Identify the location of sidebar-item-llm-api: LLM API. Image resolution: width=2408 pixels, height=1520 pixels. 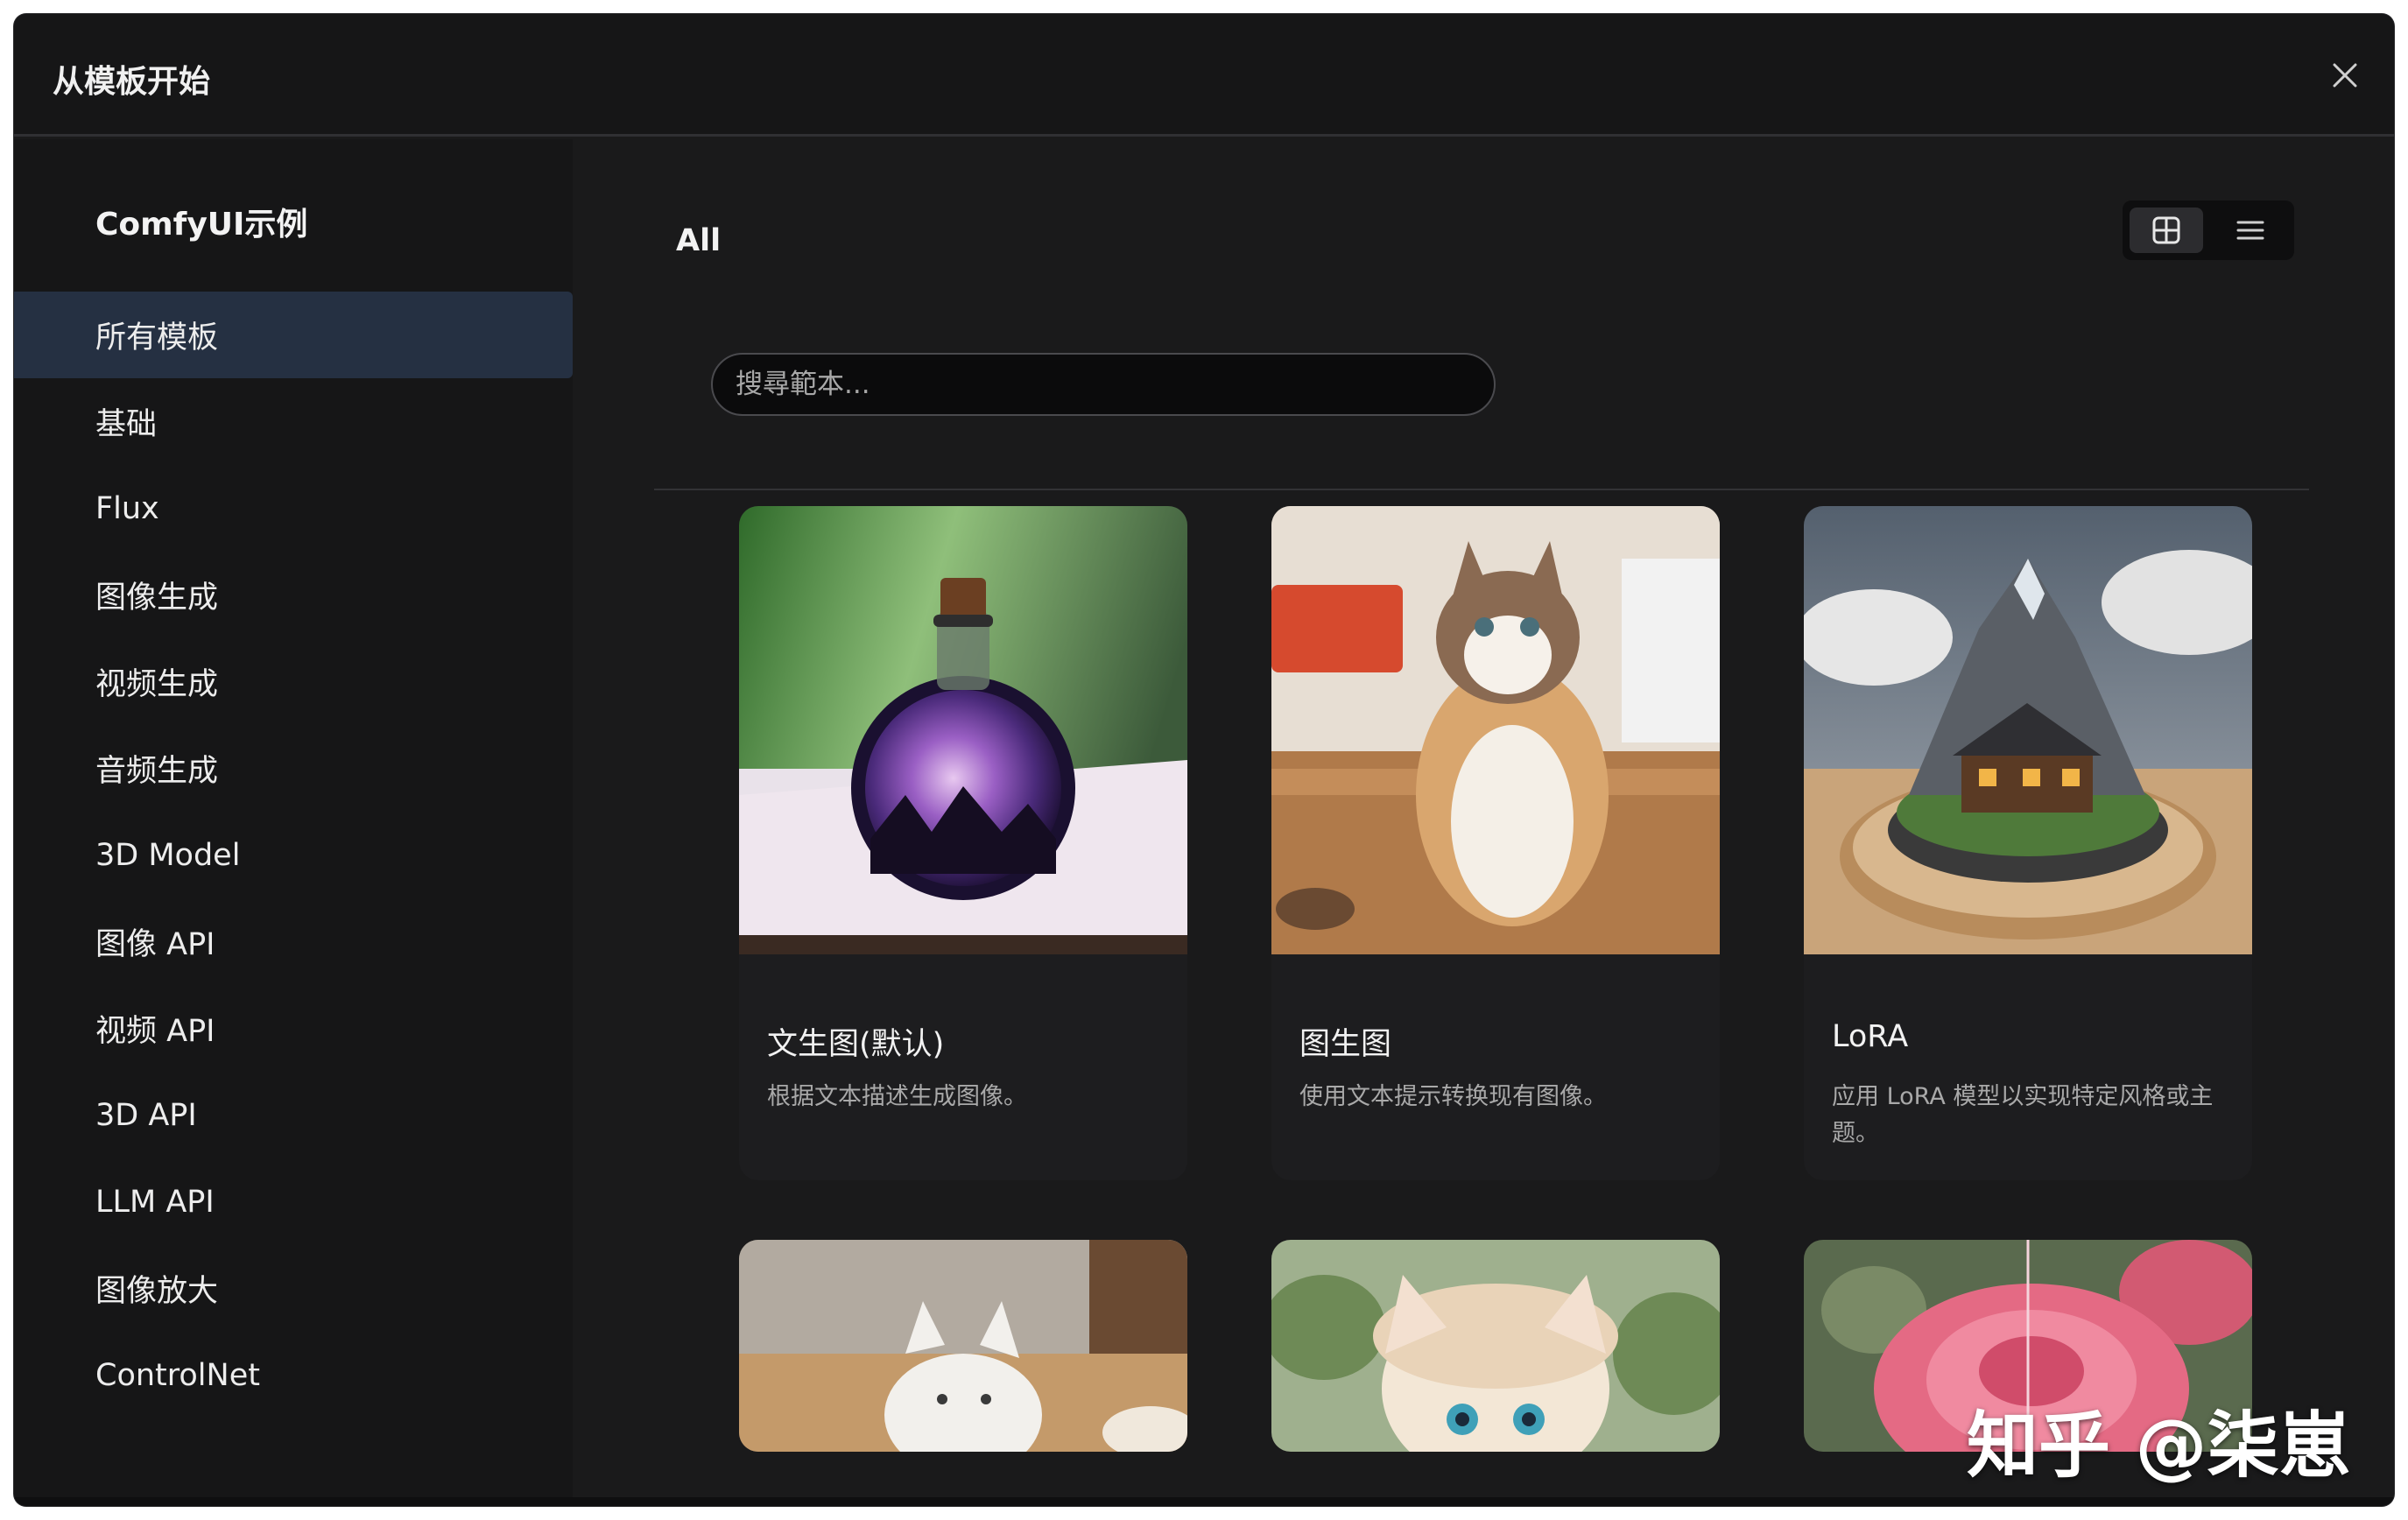
(293, 1201).